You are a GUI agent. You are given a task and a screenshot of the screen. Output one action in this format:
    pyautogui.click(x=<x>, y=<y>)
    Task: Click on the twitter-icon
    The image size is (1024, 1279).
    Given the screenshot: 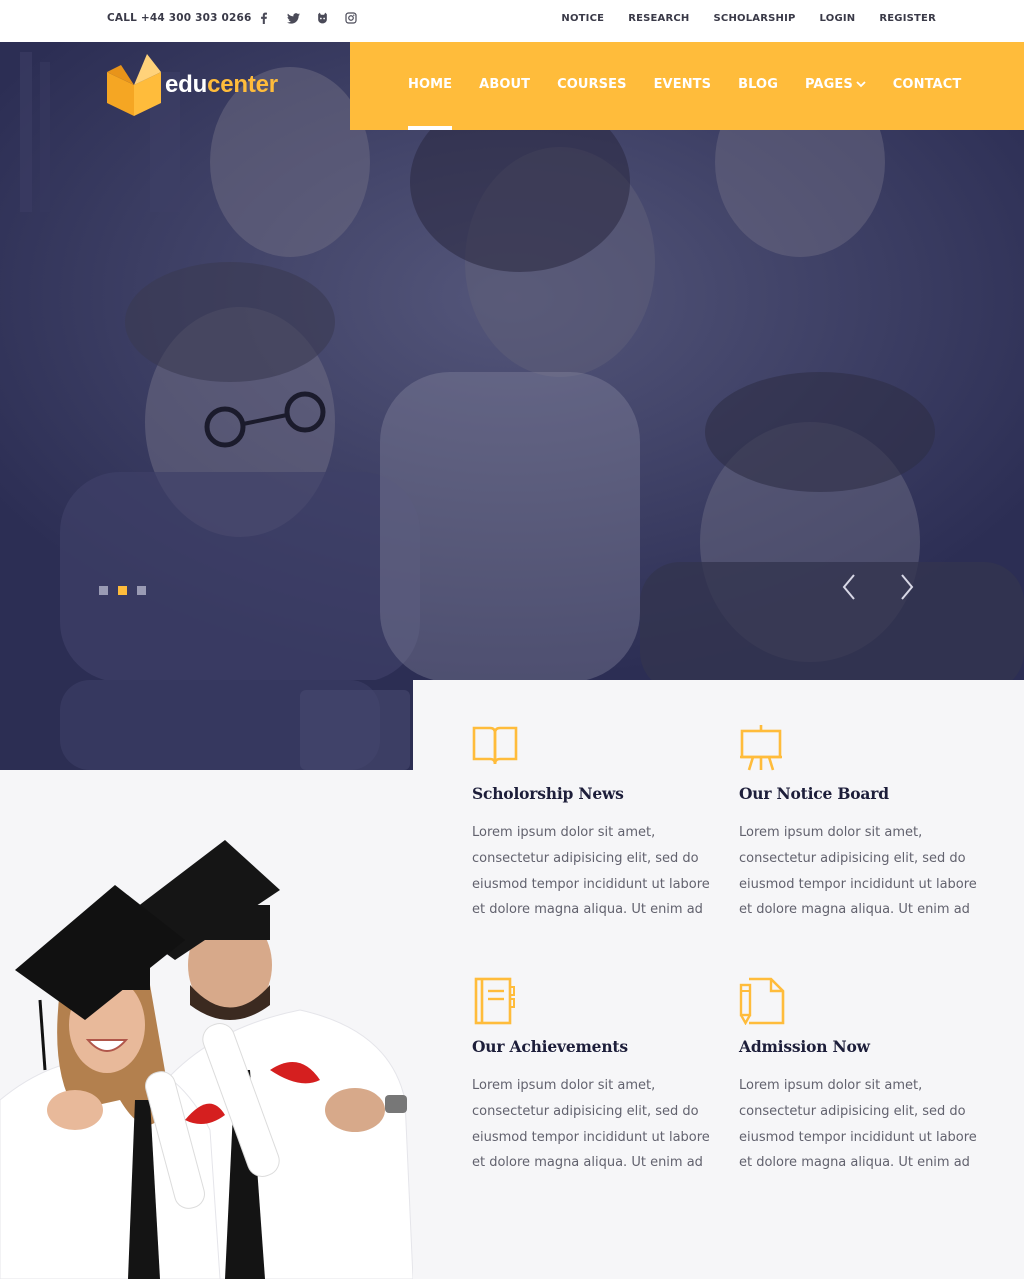 What is the action you would take?
    pyautogui.click(x=293, y=18)
    